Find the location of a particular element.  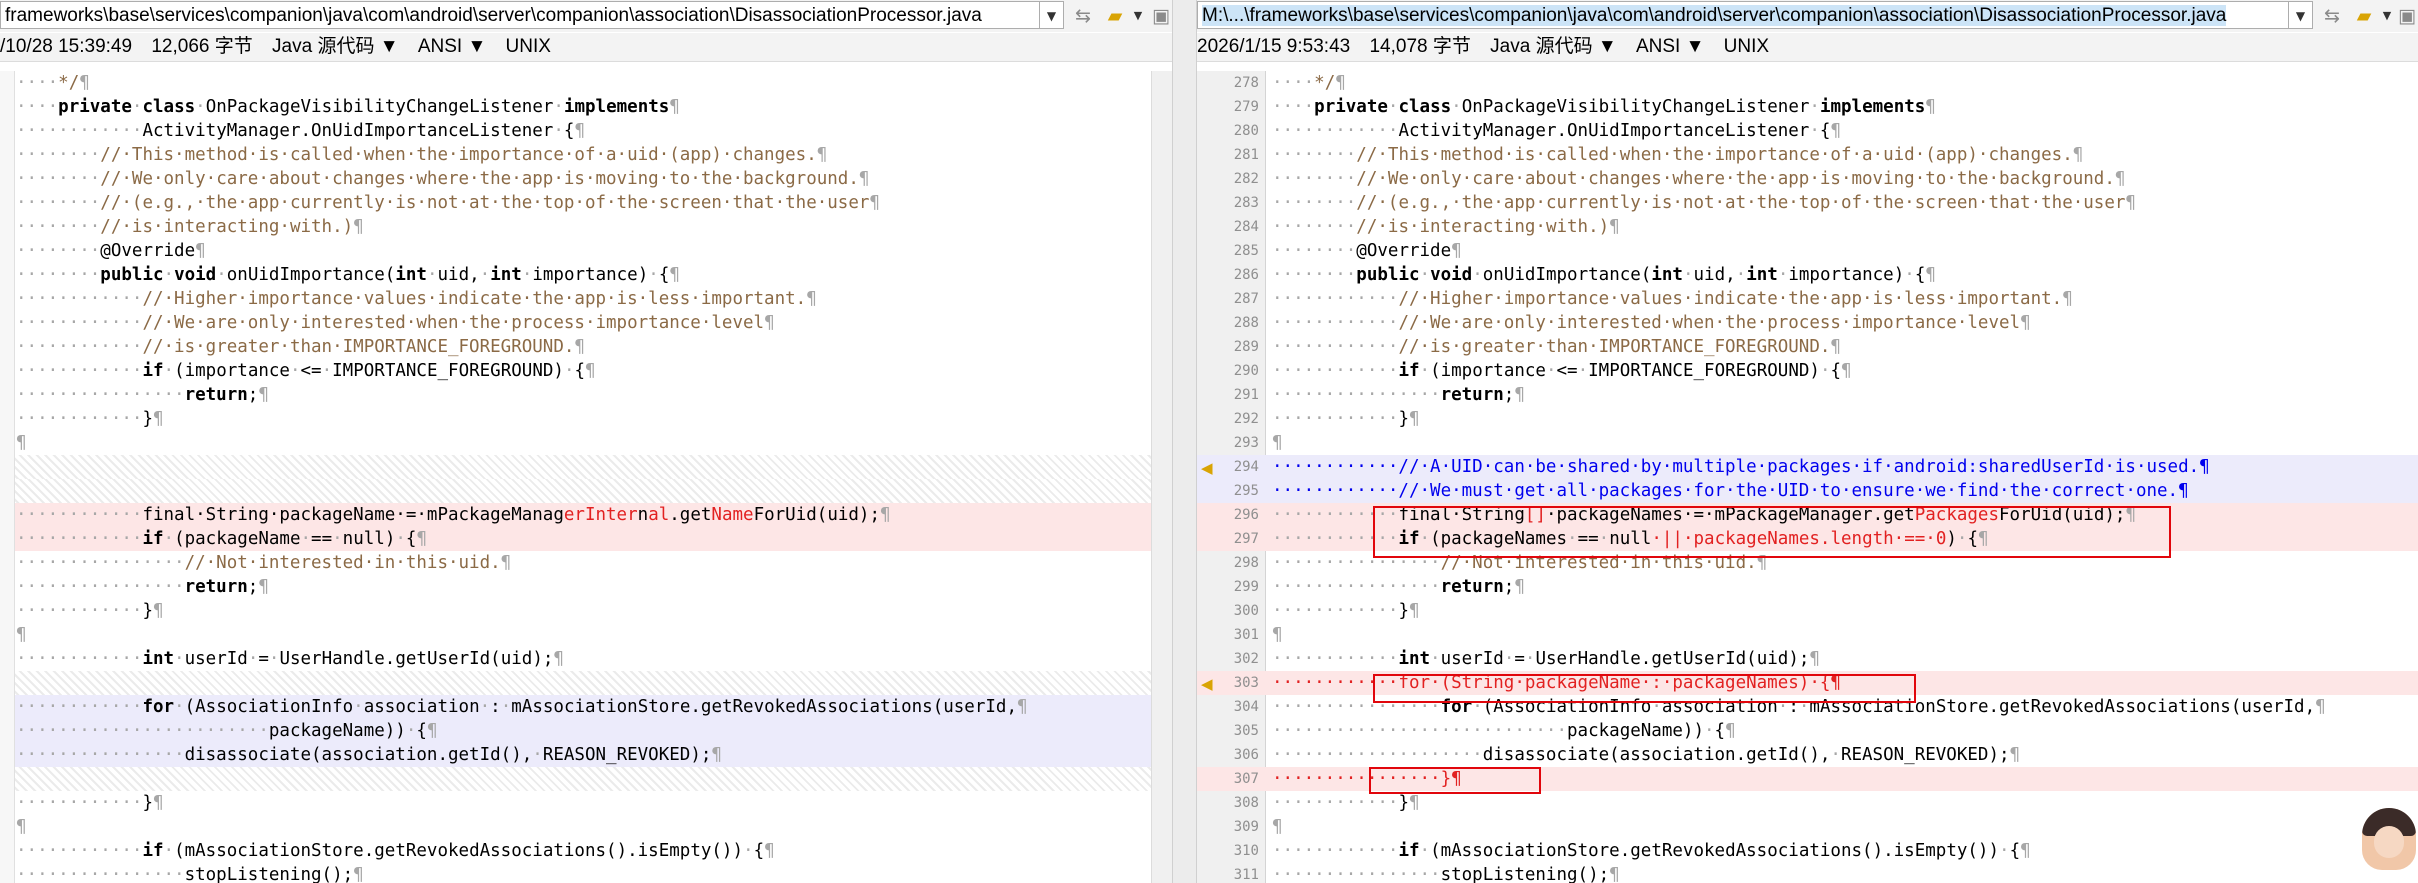

right-file-type-dropdown: Java 源代码 ▼ is located at coordinates (1553, 46).